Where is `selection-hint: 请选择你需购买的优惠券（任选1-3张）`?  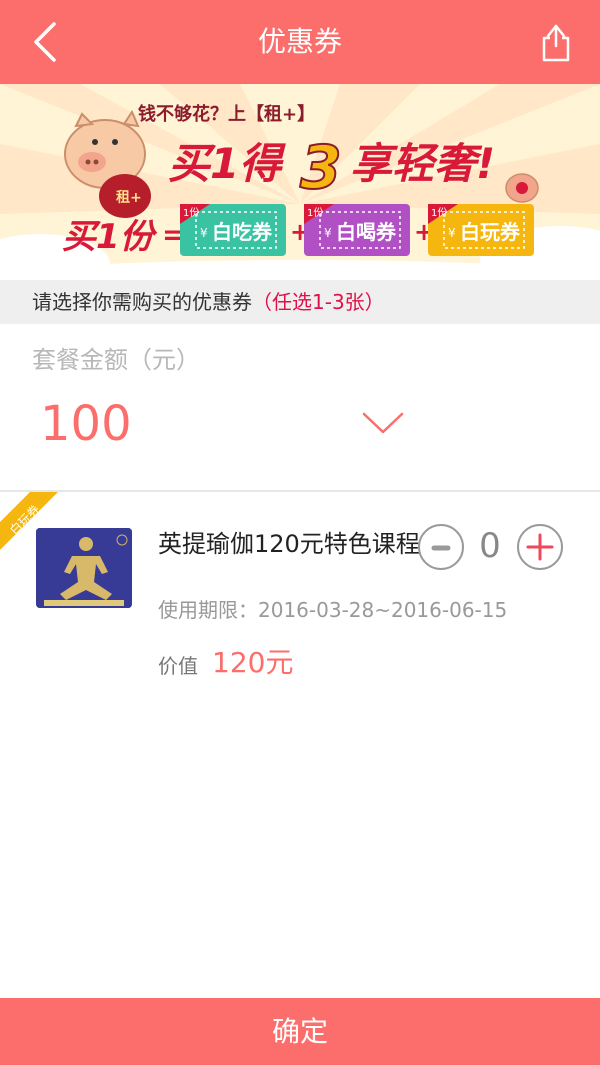 selection-hint: 请选择你需购买的优惠券（任选1-3张） is located at coordinates (300, 302).